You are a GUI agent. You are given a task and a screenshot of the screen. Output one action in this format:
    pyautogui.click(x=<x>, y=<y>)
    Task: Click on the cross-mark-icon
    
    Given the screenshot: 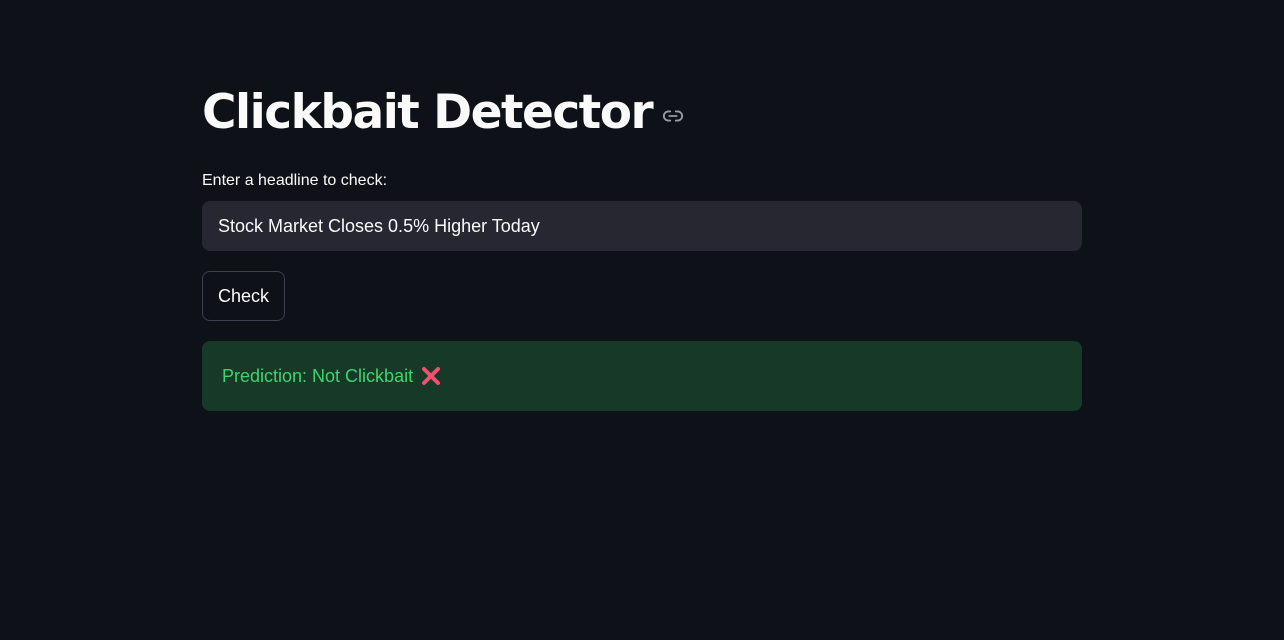 What is the action you would take?
    pyautogui.click(x=431, y=376)
    